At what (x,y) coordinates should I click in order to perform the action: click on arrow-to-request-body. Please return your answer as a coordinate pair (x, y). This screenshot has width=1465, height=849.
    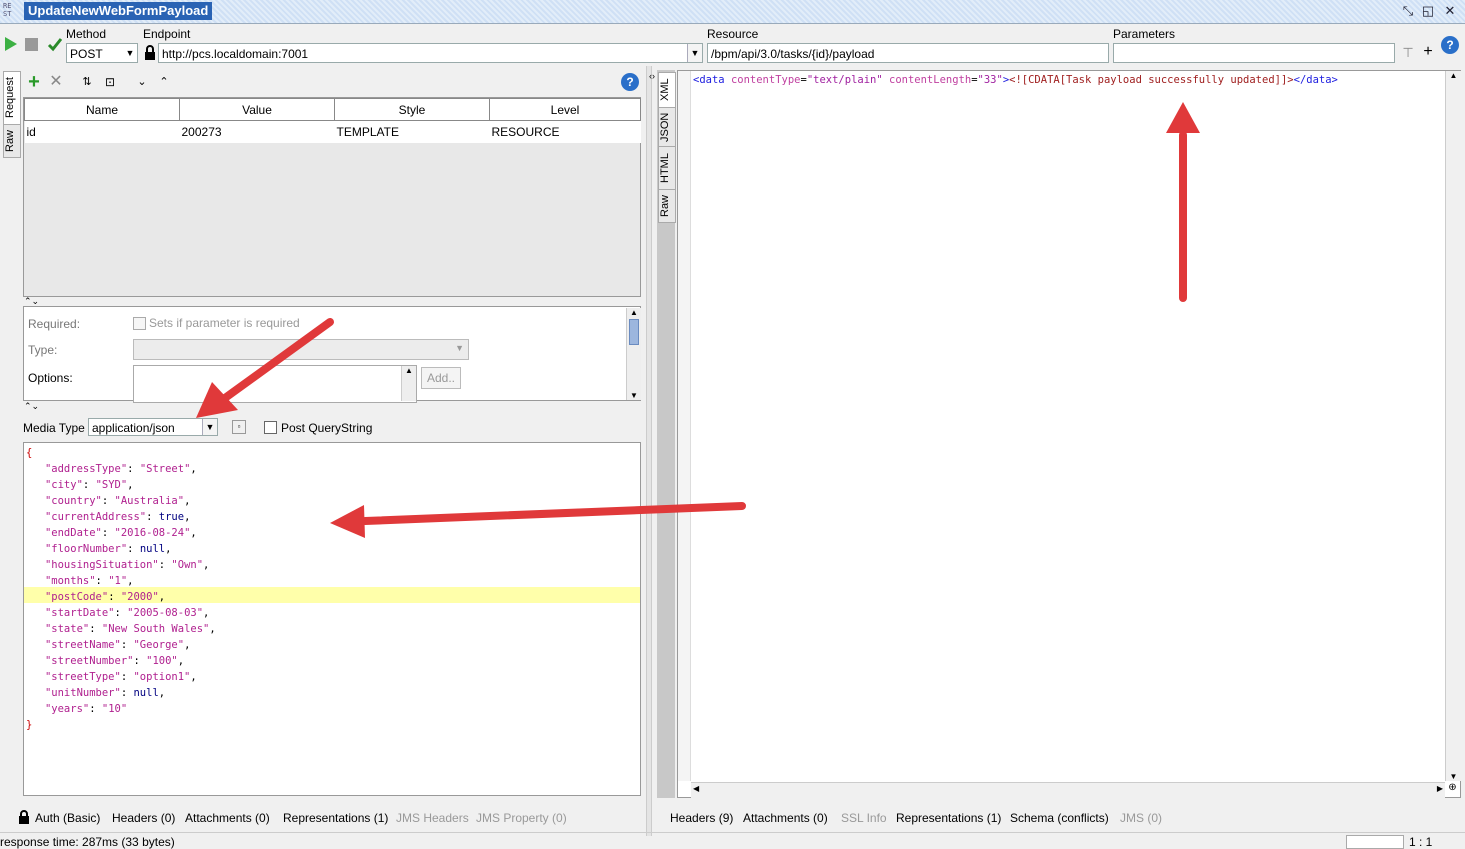
    Looking at the image, I should click on (538, 520).